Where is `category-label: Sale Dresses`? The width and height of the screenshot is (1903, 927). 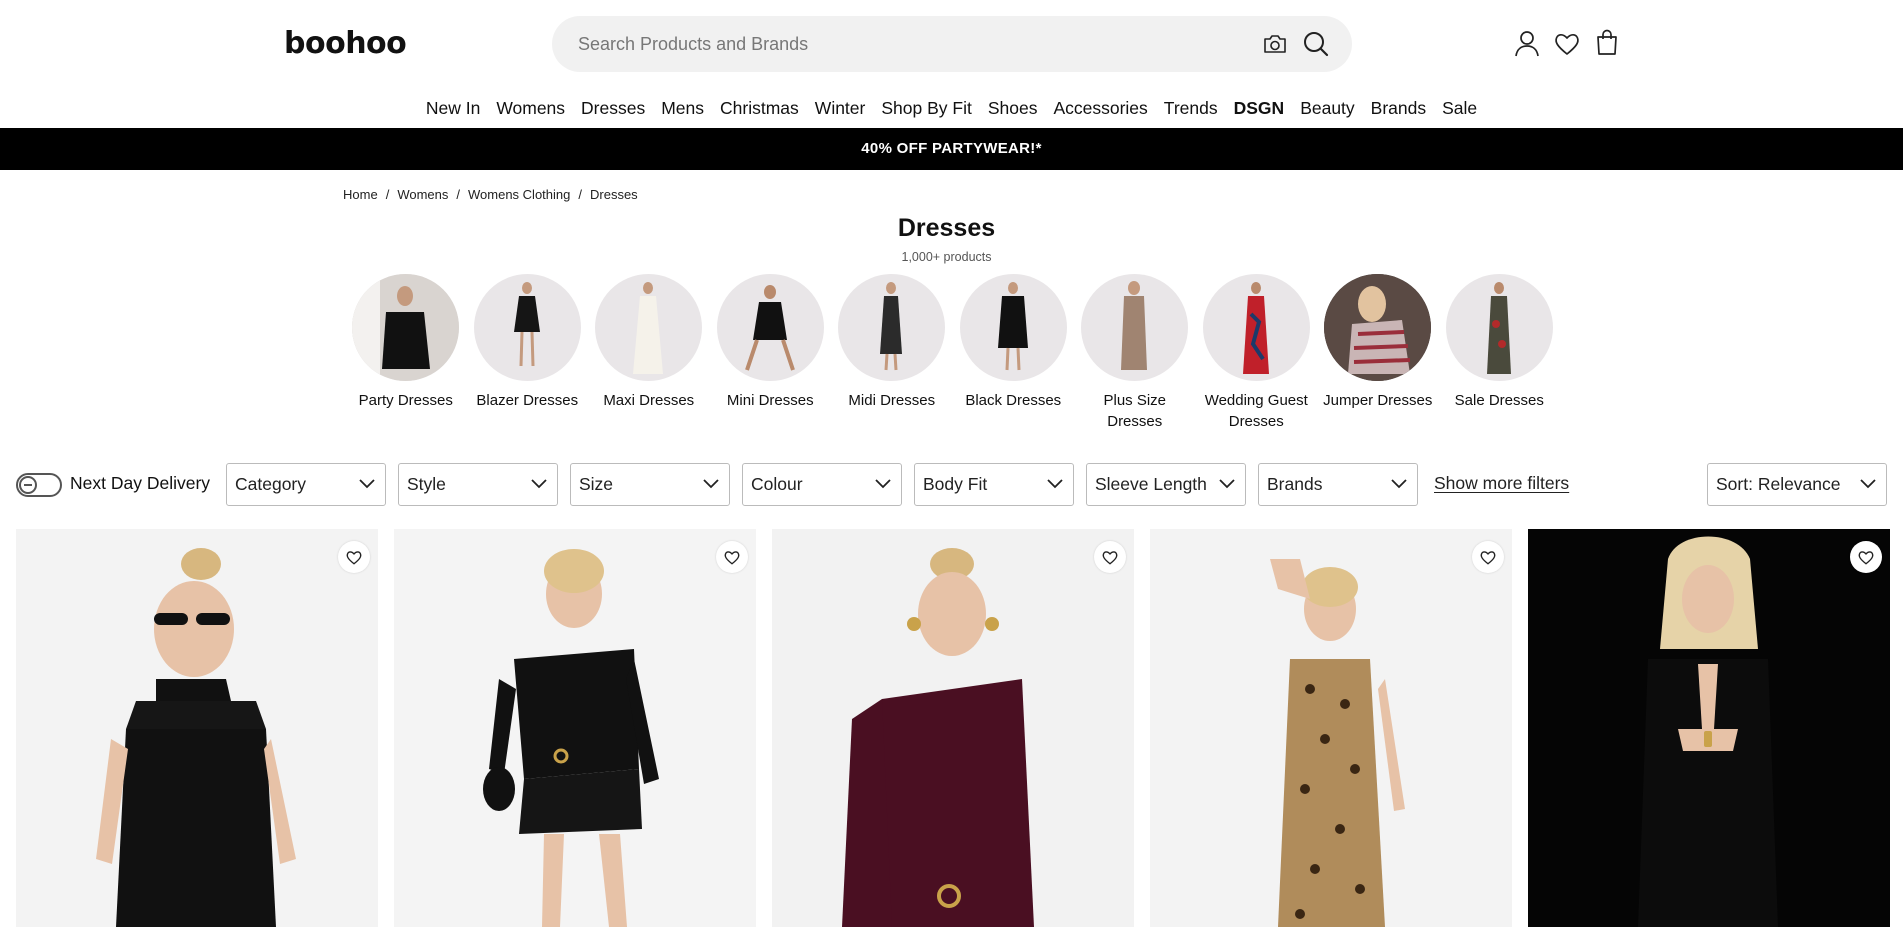
category-label: Sale Dresses is located at coordinates (1499, 400).